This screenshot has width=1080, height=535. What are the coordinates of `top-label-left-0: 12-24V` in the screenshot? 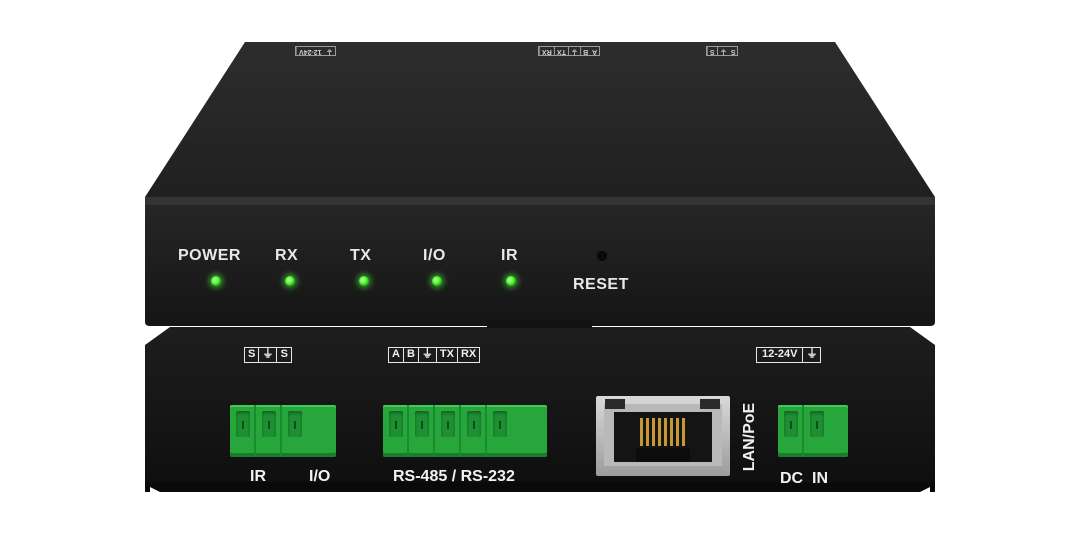 It's located at (310, 51).